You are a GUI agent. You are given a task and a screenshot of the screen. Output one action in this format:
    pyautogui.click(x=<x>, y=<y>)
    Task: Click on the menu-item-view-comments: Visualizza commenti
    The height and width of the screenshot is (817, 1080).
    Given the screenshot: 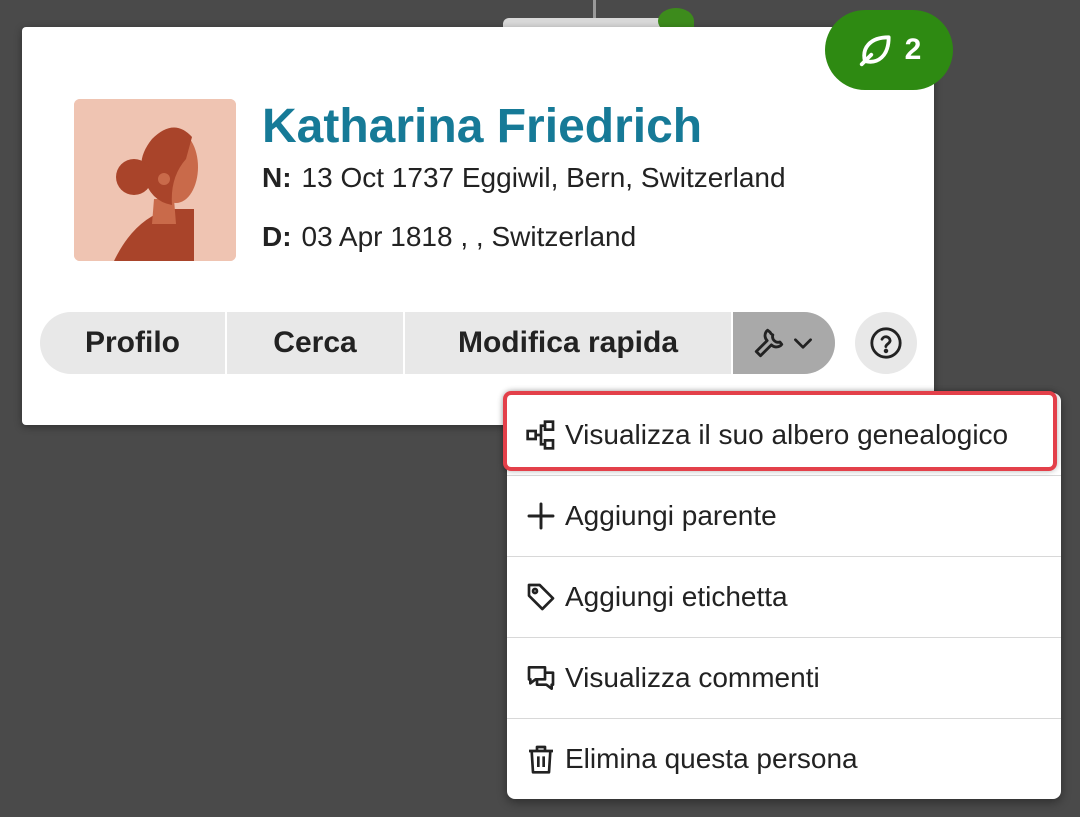 What is the action you would take?
    pyautogui.click(x=784, y=677)
    